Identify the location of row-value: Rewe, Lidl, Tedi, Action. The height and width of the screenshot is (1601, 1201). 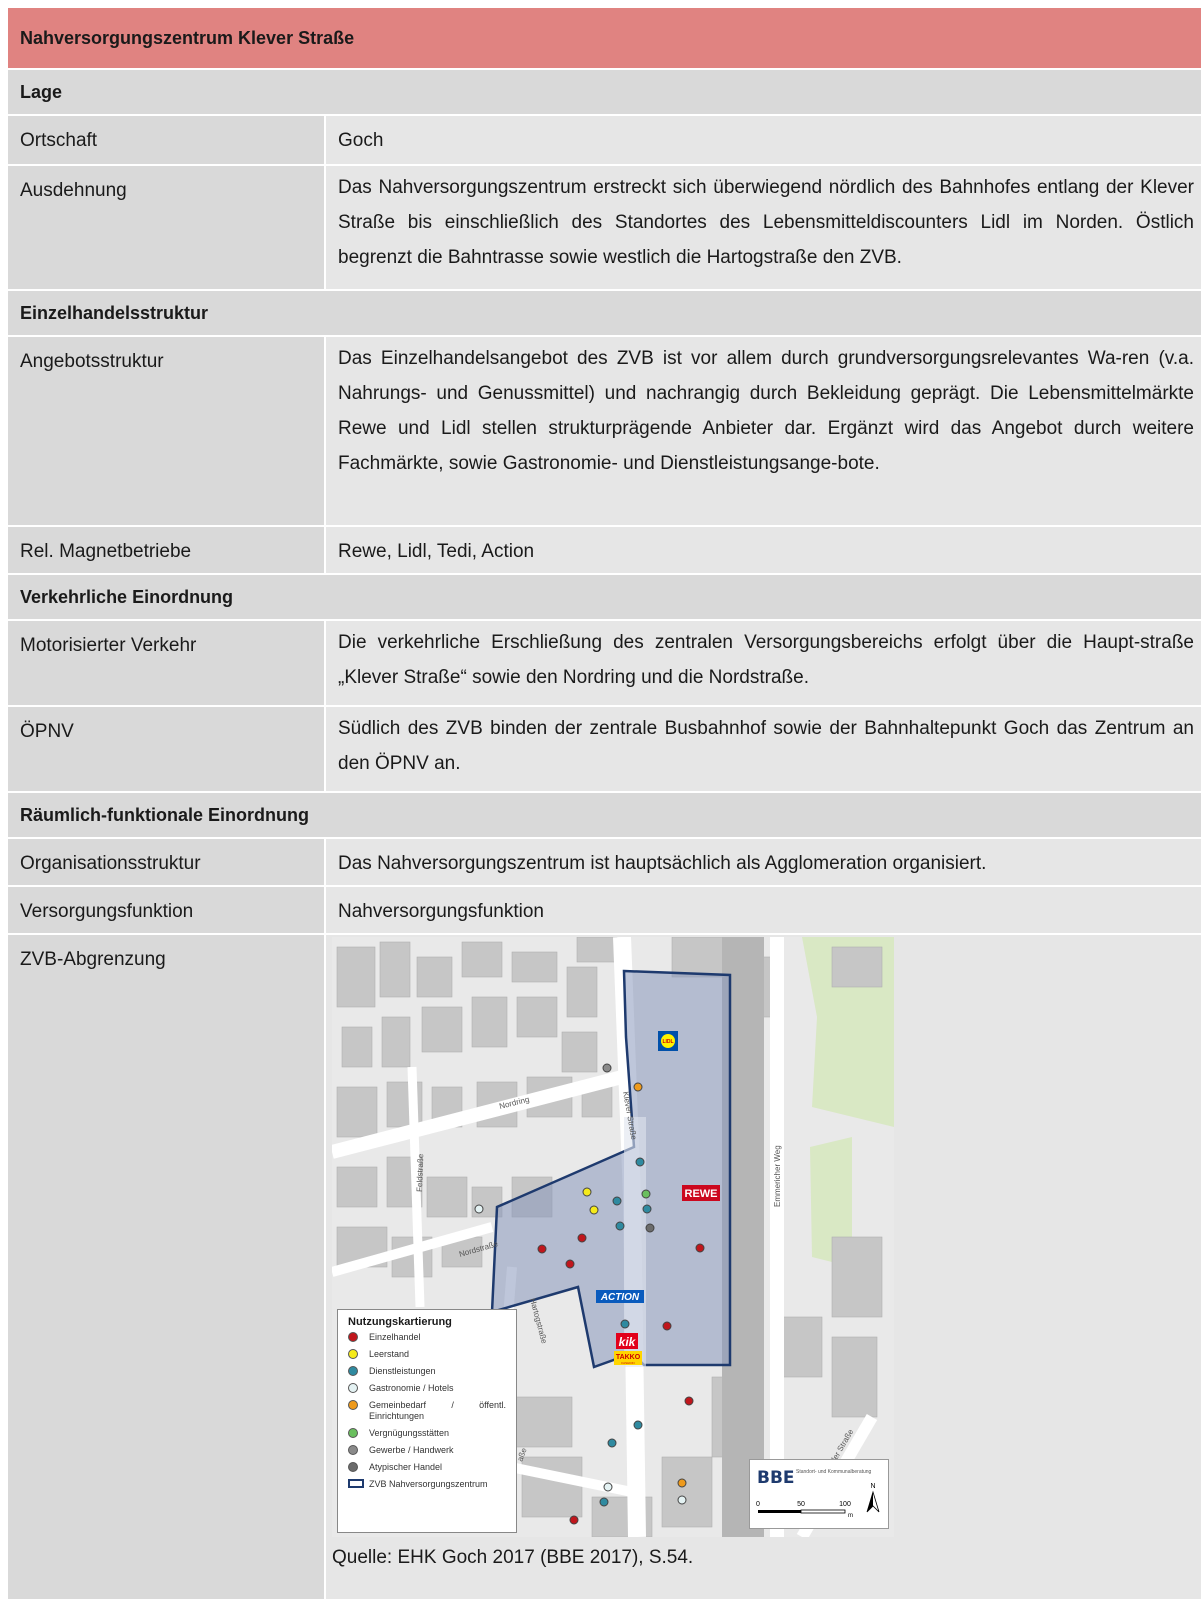
(763, 550).